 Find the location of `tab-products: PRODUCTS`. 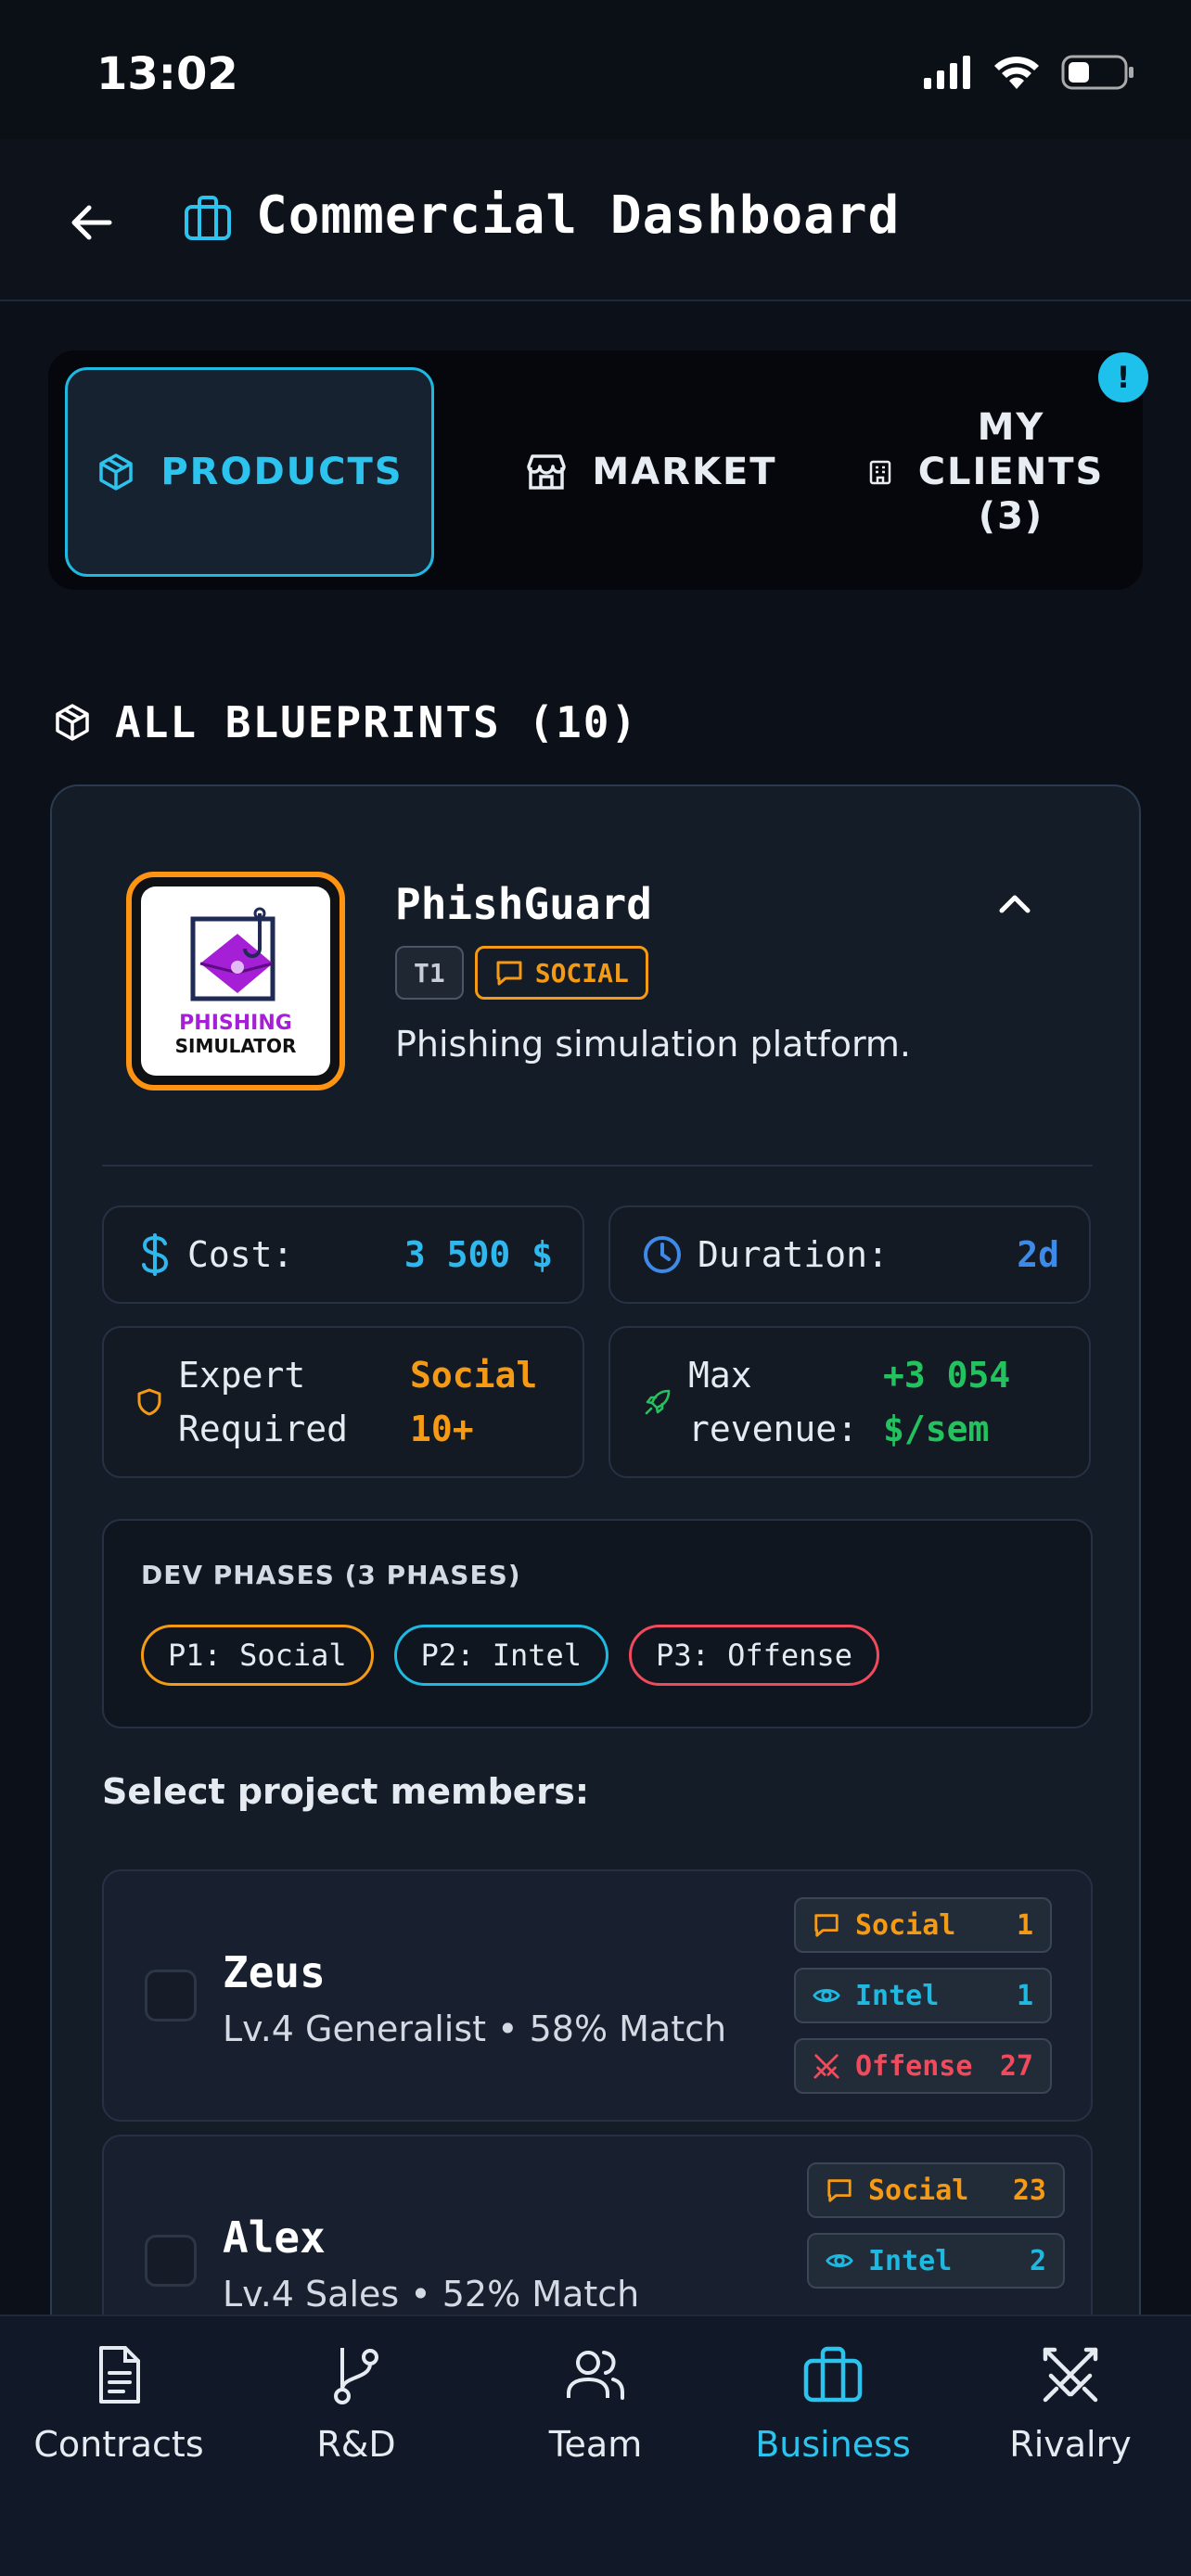

tab-products: PRODUCTS is located at coordinates (249, 472).